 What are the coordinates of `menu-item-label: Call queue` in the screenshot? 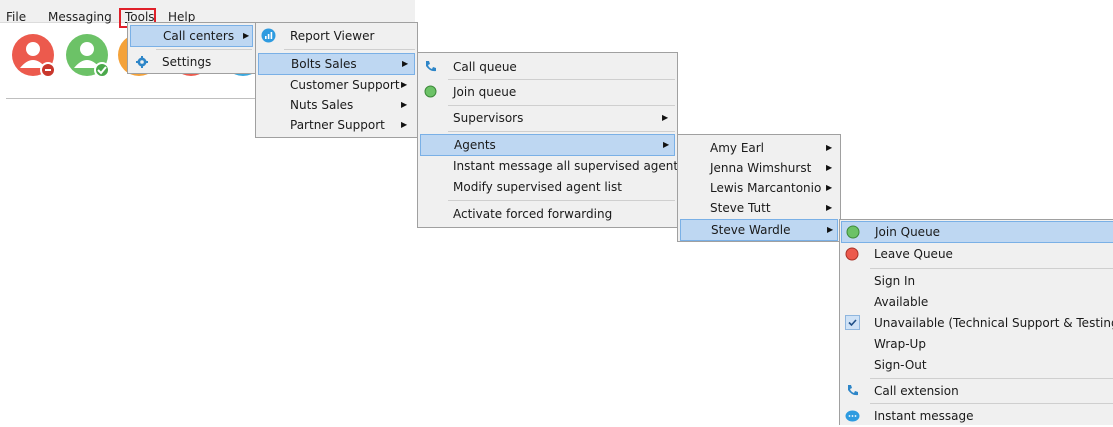 It's located at (485, 67).